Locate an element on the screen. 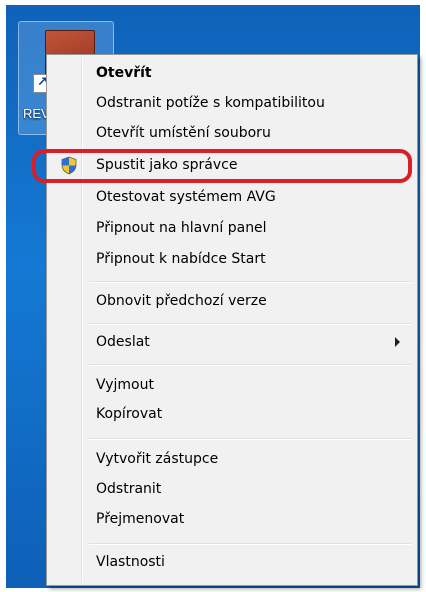 The height and width of the screenshot is (592, 426). menu-item-label: Otevřít umístění souboru is located at coordinates (183, 133).